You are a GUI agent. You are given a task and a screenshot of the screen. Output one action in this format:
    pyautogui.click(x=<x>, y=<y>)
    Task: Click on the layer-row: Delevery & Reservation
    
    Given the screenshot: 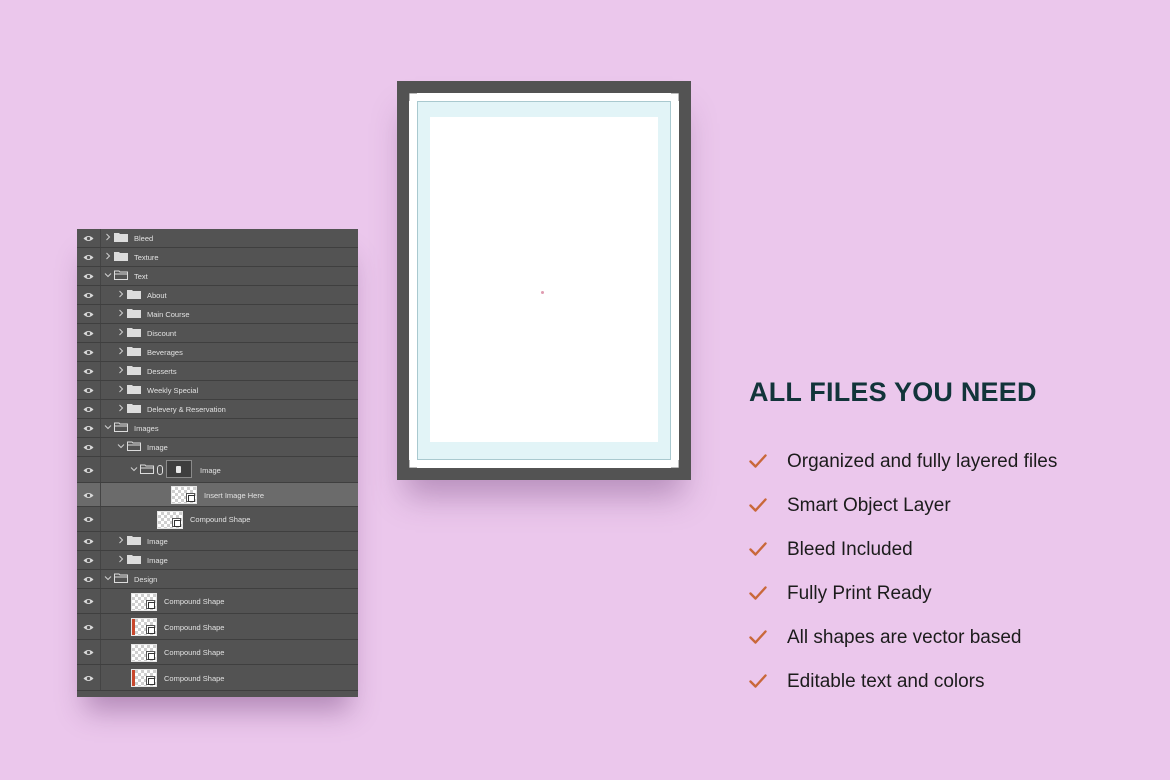 What is the action you would take?
    pyautogui.click(x=217, y=409)
    